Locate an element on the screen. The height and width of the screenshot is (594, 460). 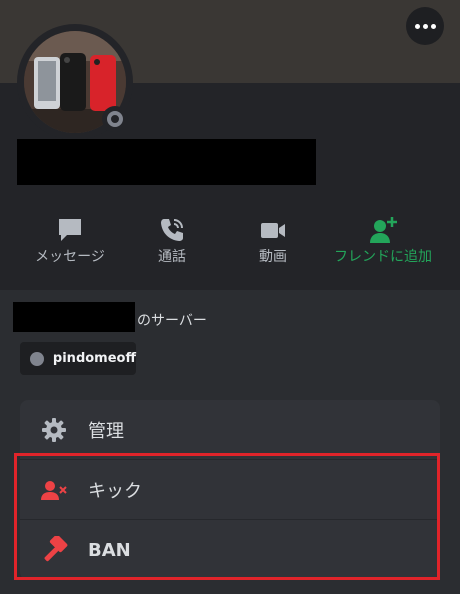
manage-label: 管理 is located at coordinates (106, 431).